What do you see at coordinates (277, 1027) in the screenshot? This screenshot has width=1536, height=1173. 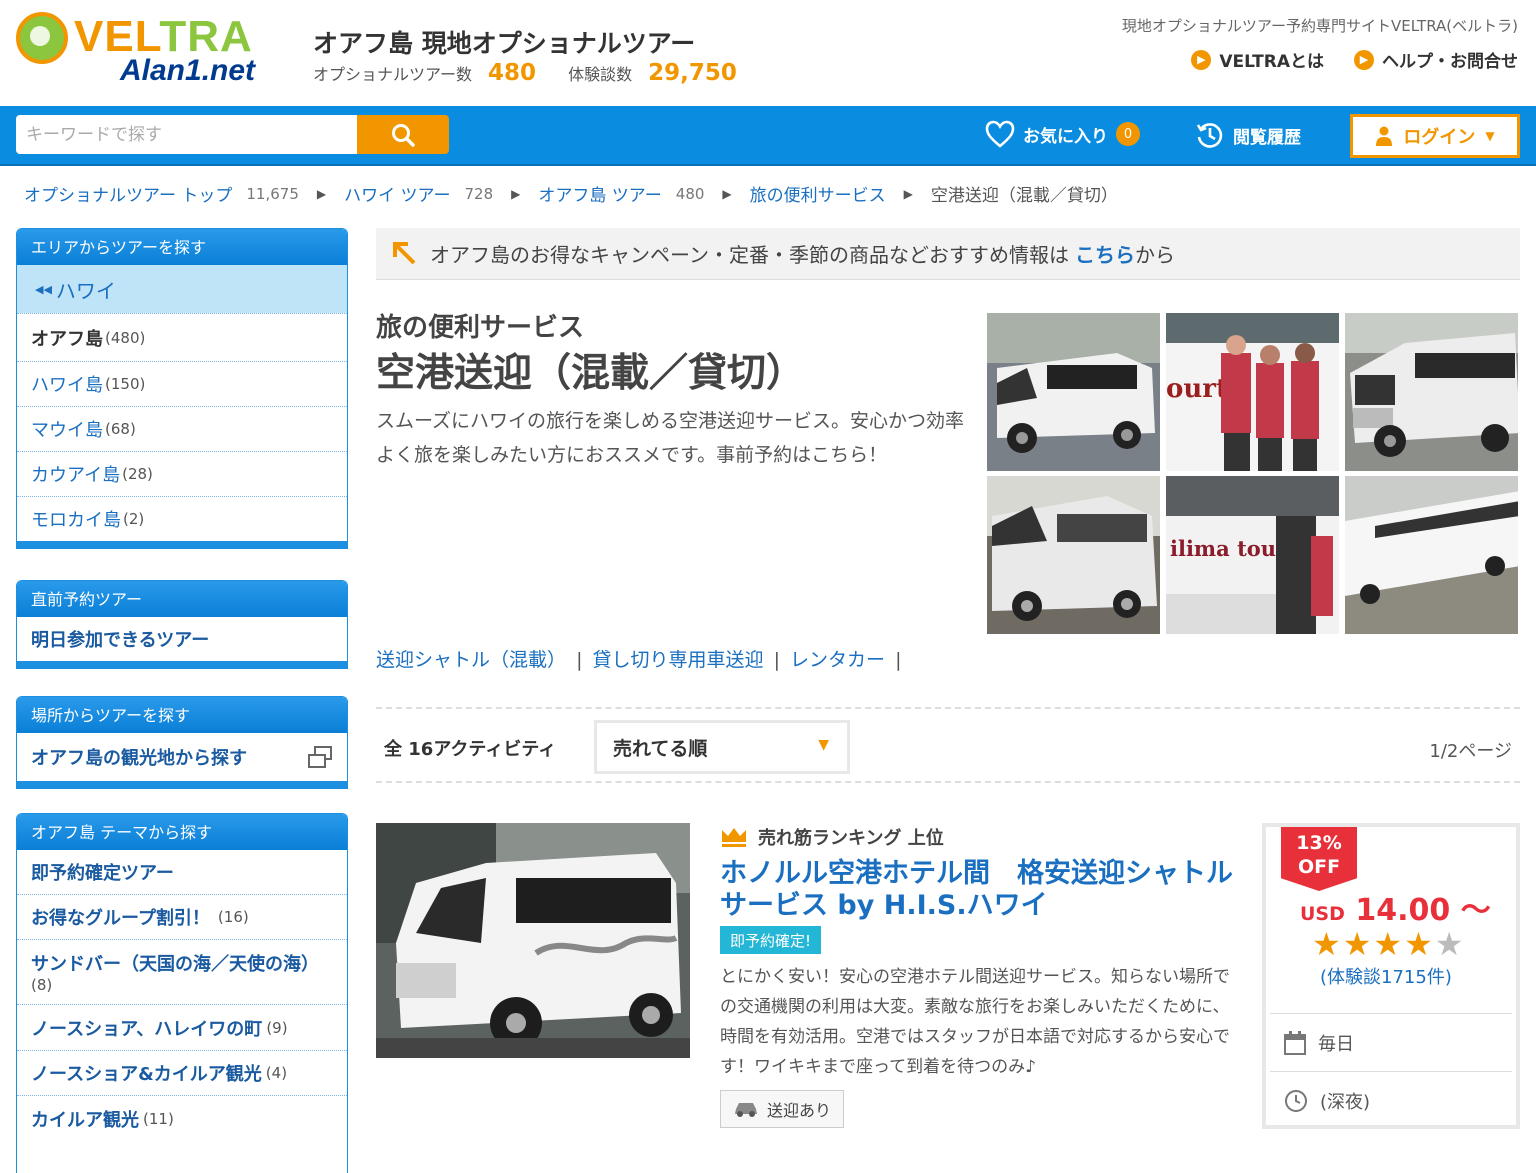 I see `sidebar-item-count: (9)` at bounding box center [277, 1027].